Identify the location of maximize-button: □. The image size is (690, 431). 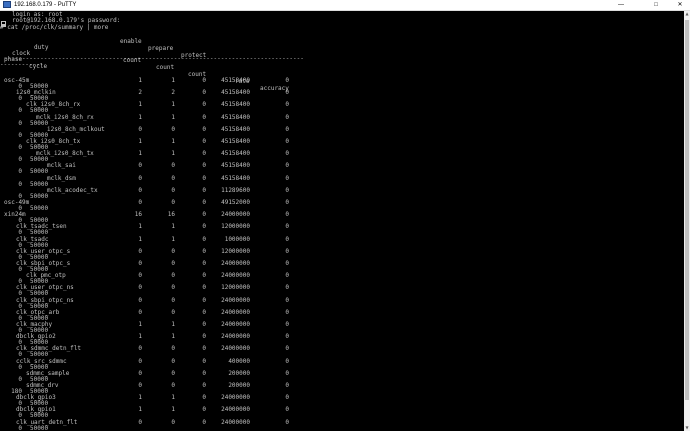
(656, 5).